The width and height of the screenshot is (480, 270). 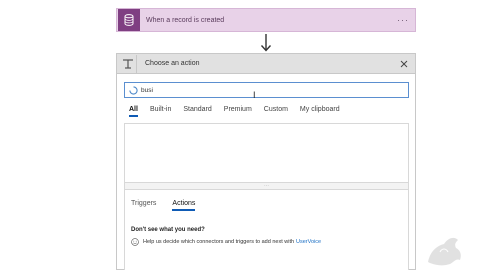 What do you see at coordinates (133, 90) in the screenshot?
I see `loading-spinner-icon` at bounding box center [133, 90].